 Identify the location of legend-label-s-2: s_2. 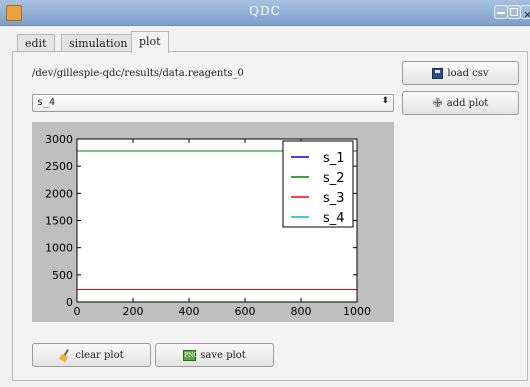
(334, 178).